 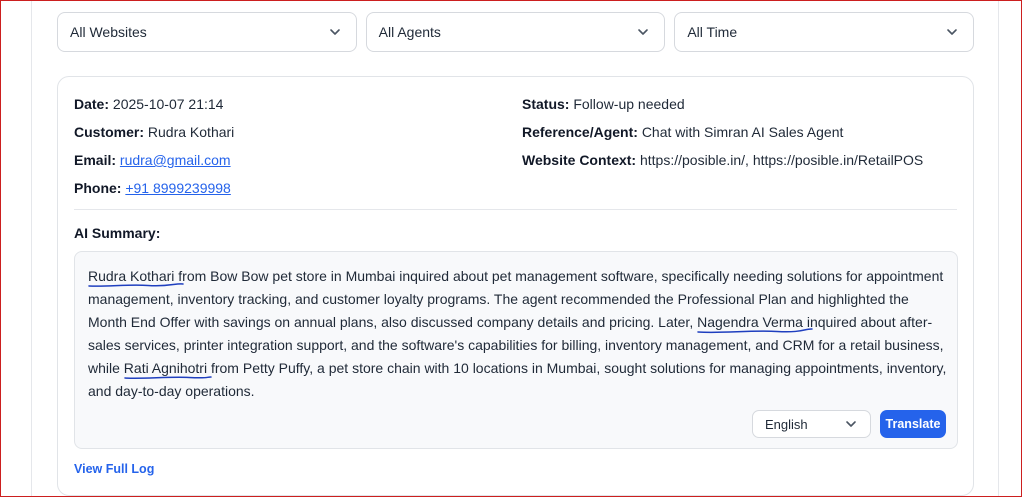 I want to click on websites-filter: All Websites, so click(x=207, y=32).